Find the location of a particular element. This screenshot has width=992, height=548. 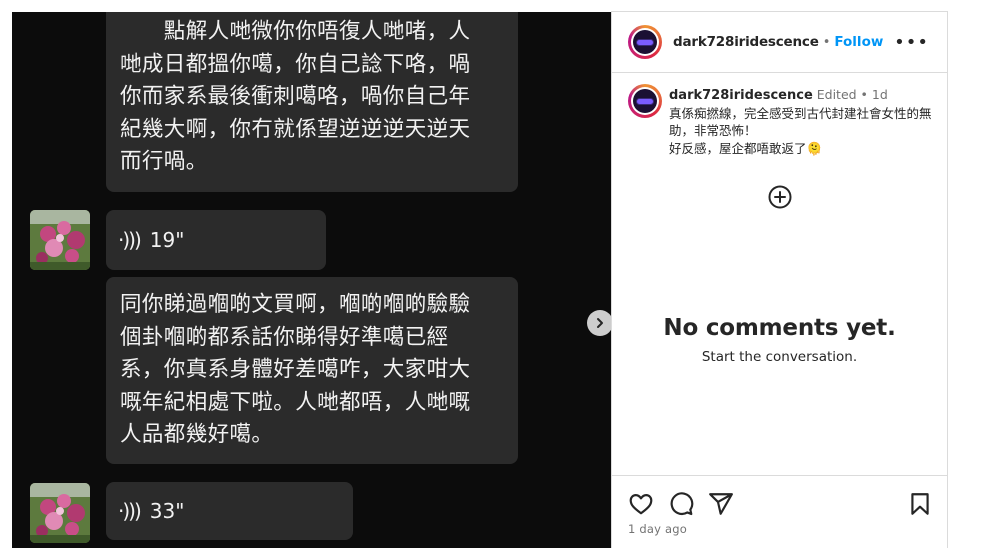

bookmark-icon is located at coordinates (920, 504).